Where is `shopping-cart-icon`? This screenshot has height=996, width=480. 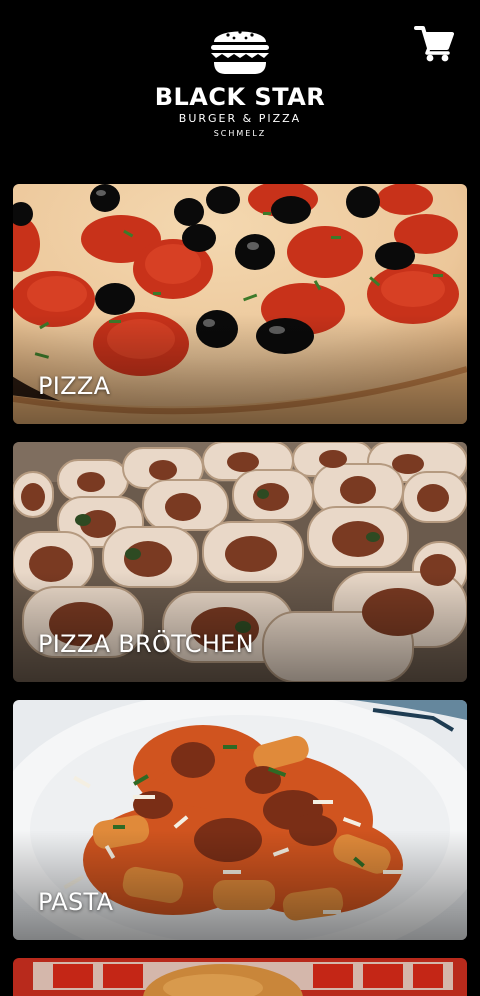 shopping-cart-icon is located at coordinates (434, 44).